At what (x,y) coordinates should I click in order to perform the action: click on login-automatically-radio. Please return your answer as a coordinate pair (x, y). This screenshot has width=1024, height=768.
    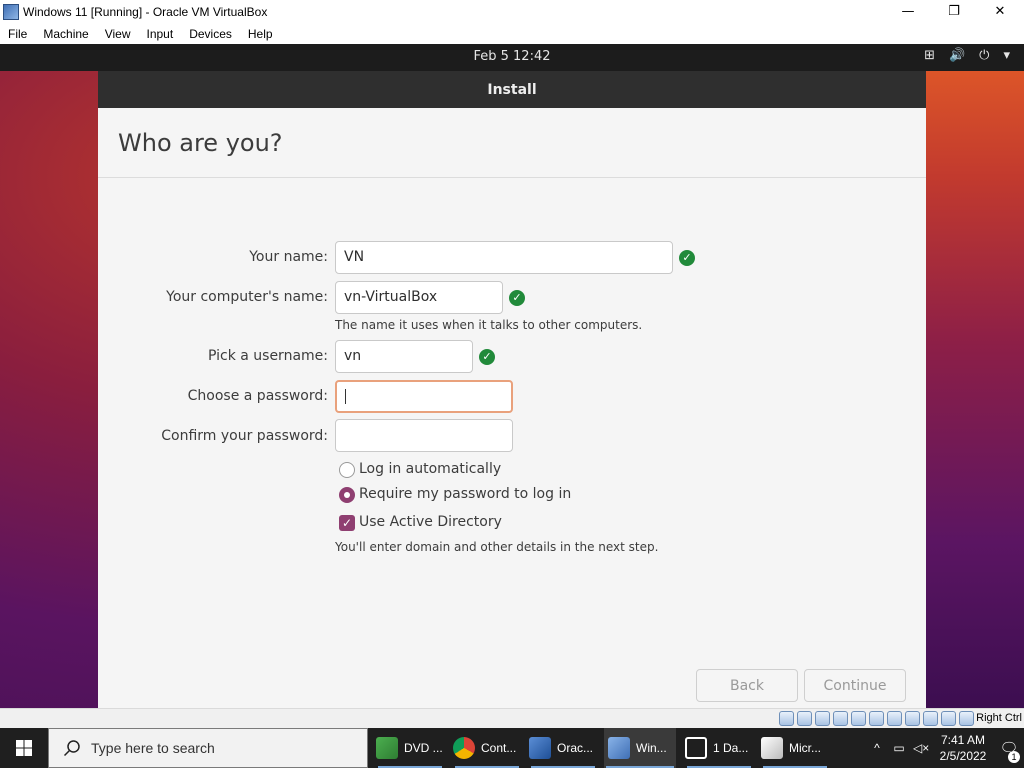
    Looking at the image, I should click on (347, 470).